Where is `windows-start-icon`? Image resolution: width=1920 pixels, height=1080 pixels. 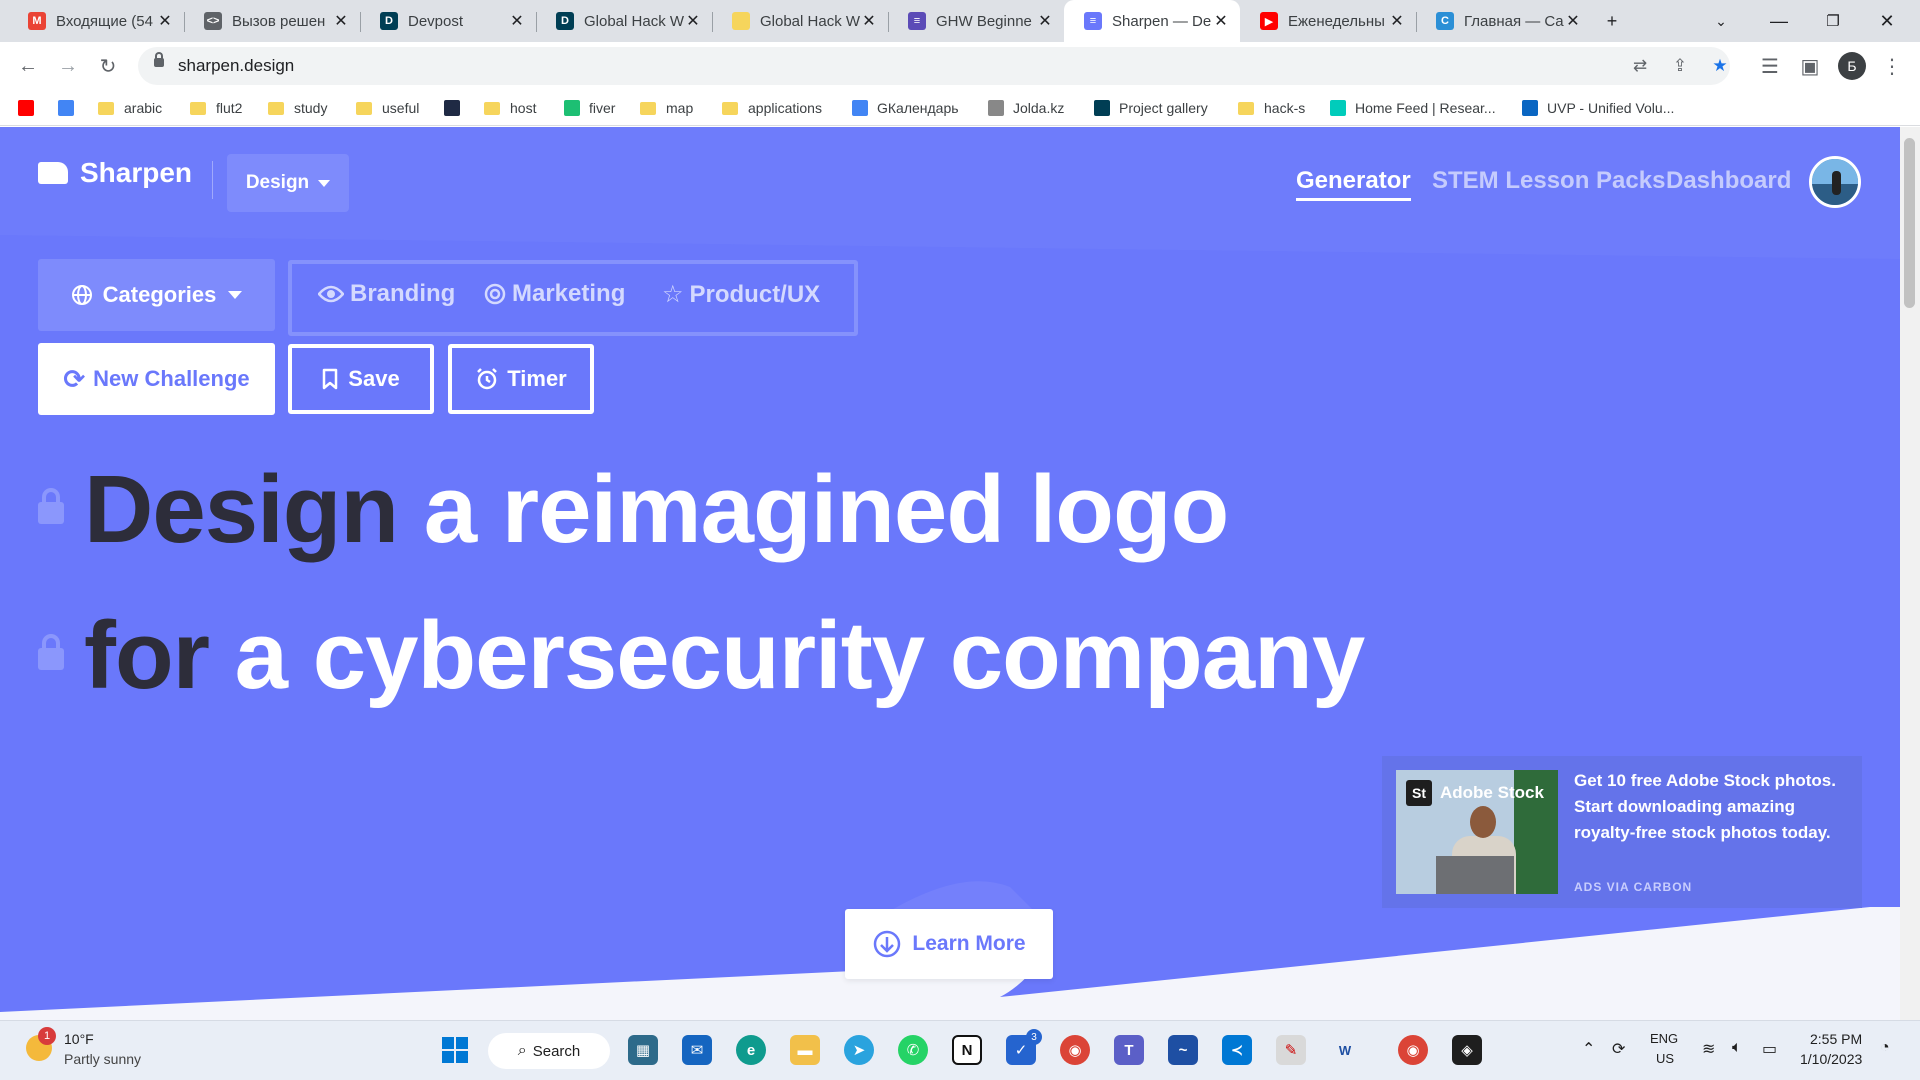 windows-start-icon is located at coordinates (455, 1050).